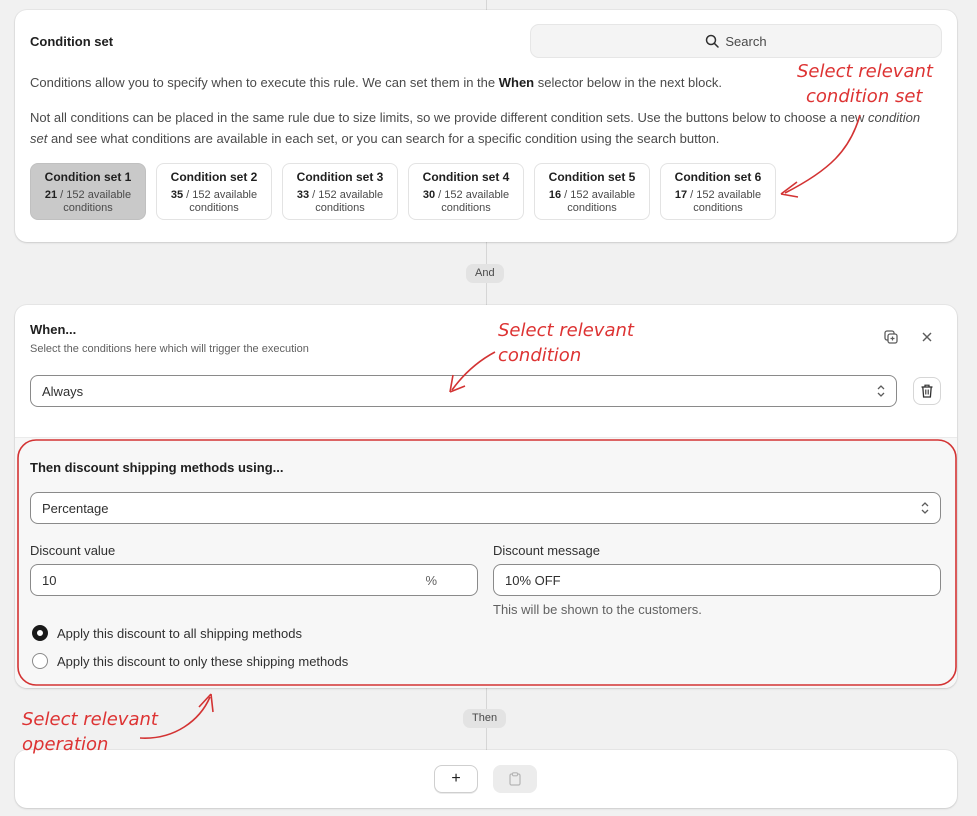 Image resolution: width=977 pixels, height=816 pixels. Describe the element at coordinates (864, 96) in the screenshot. I see `annotation-condition-set-line2: condition set` at that location.